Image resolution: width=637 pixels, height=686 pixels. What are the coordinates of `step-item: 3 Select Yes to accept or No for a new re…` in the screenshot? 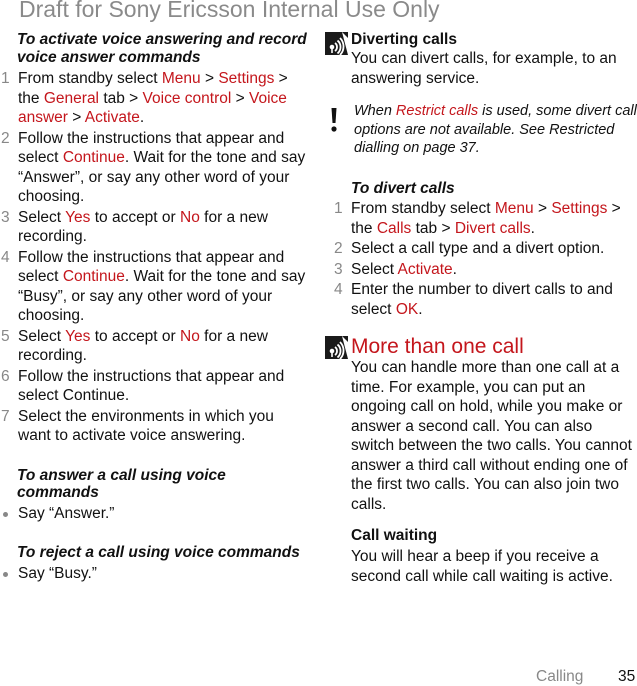 It's located at (155, 227).